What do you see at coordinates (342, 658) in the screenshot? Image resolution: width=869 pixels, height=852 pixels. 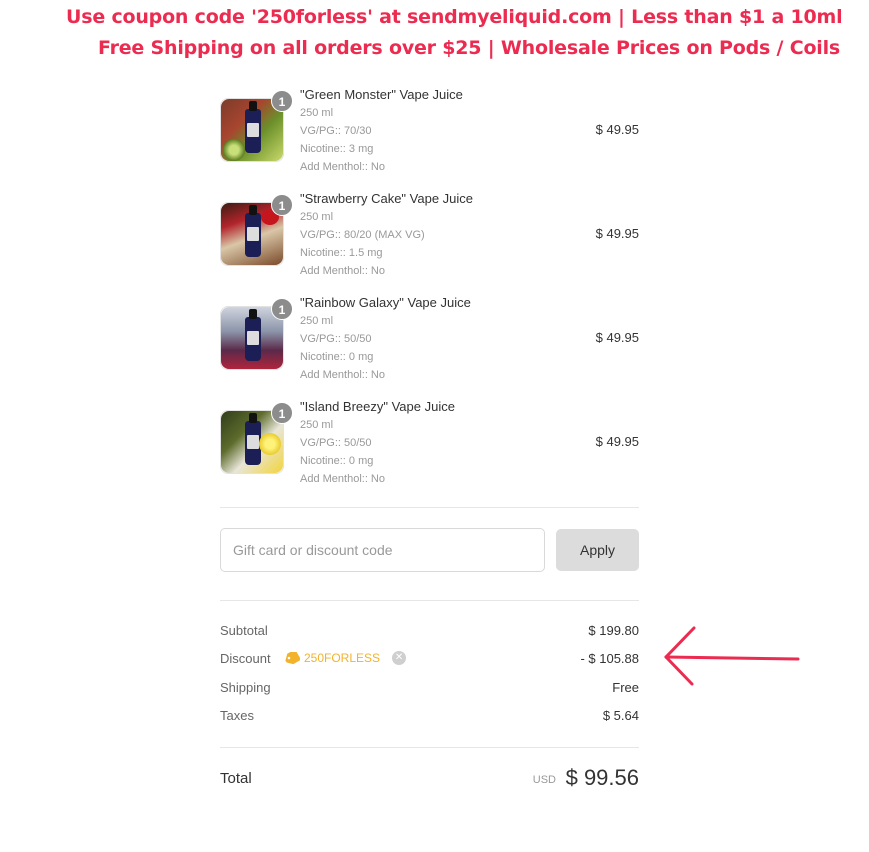 I see `discount-code-text: 250FORLESS` at bounding box center [342, 658].